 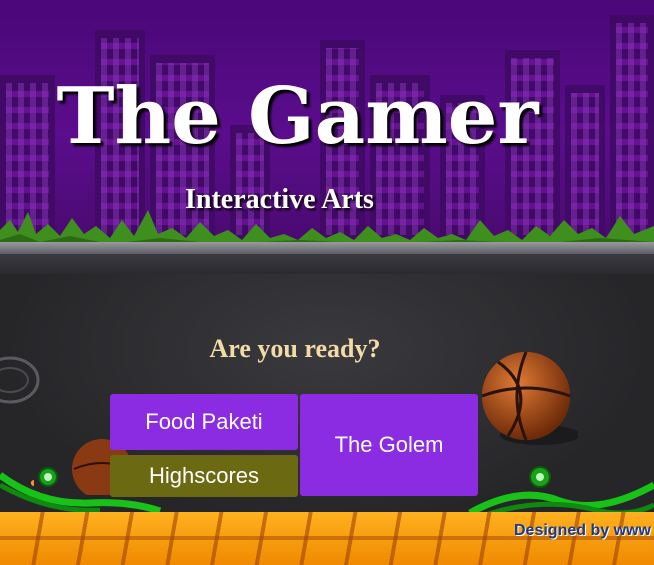 I want to click on the-golem-button: The Golem, so click(x=389, y=445).